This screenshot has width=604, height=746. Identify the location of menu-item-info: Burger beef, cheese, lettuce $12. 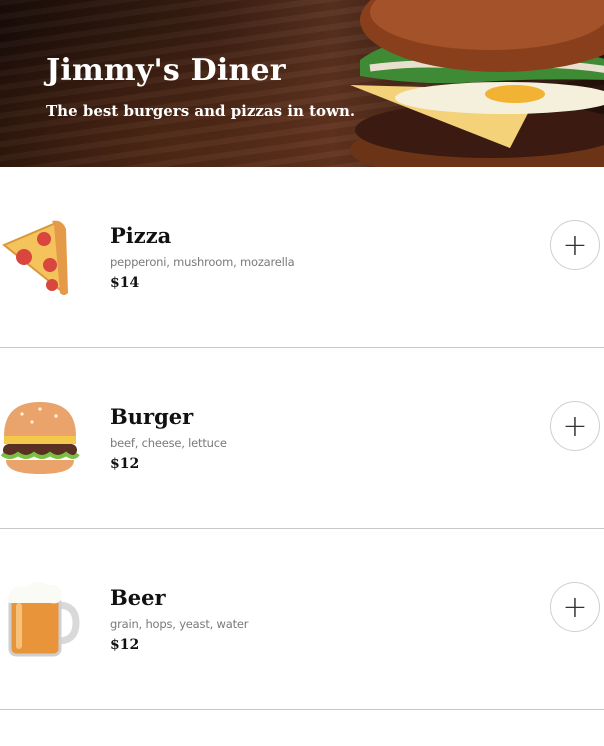
(168, 438).